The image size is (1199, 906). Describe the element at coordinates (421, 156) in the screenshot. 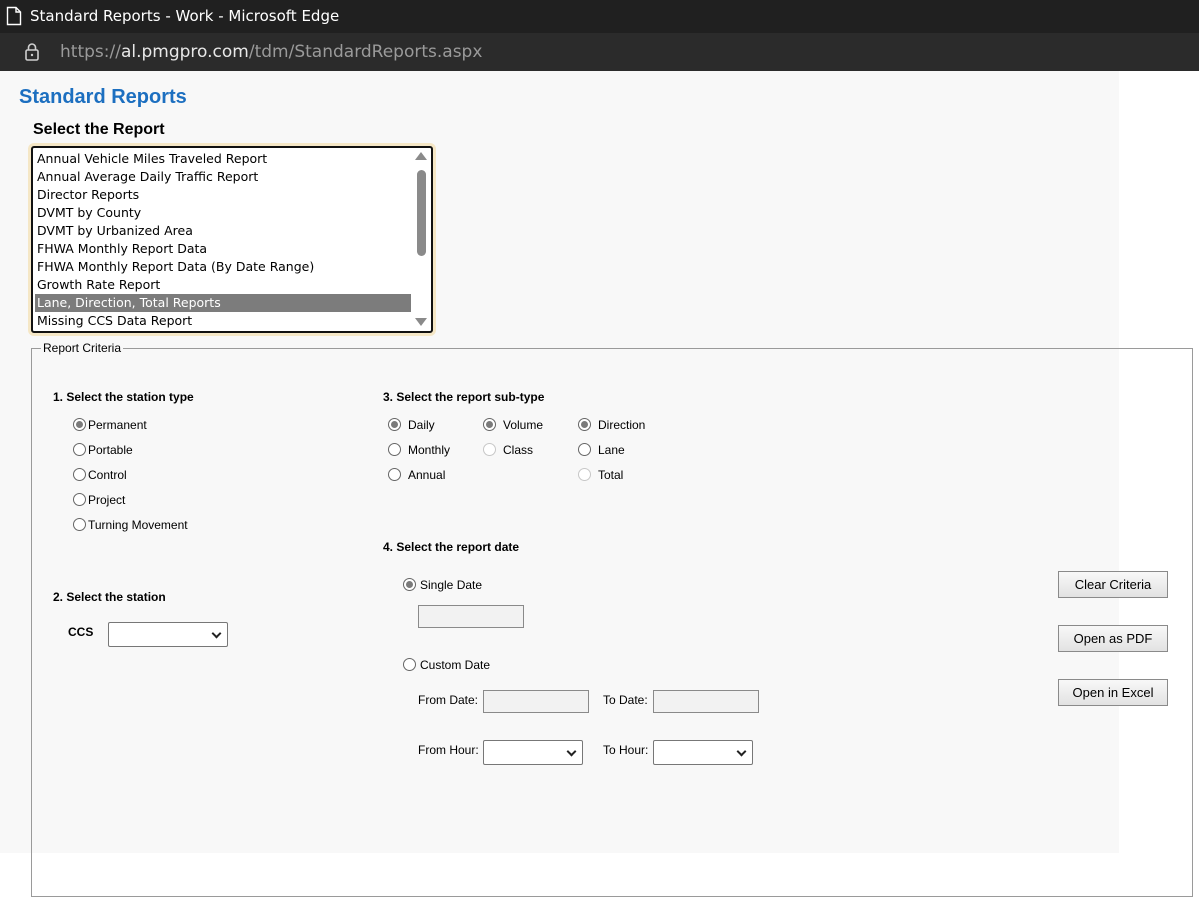

I see `scroll-up-arrow-icon` at that location.